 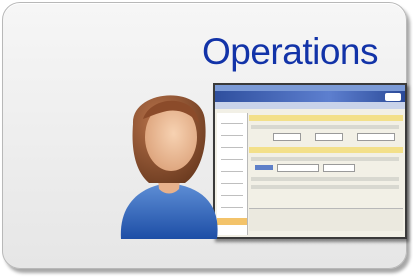 I want to click on screenshot-menu-bar, so click(x=310, y=96).